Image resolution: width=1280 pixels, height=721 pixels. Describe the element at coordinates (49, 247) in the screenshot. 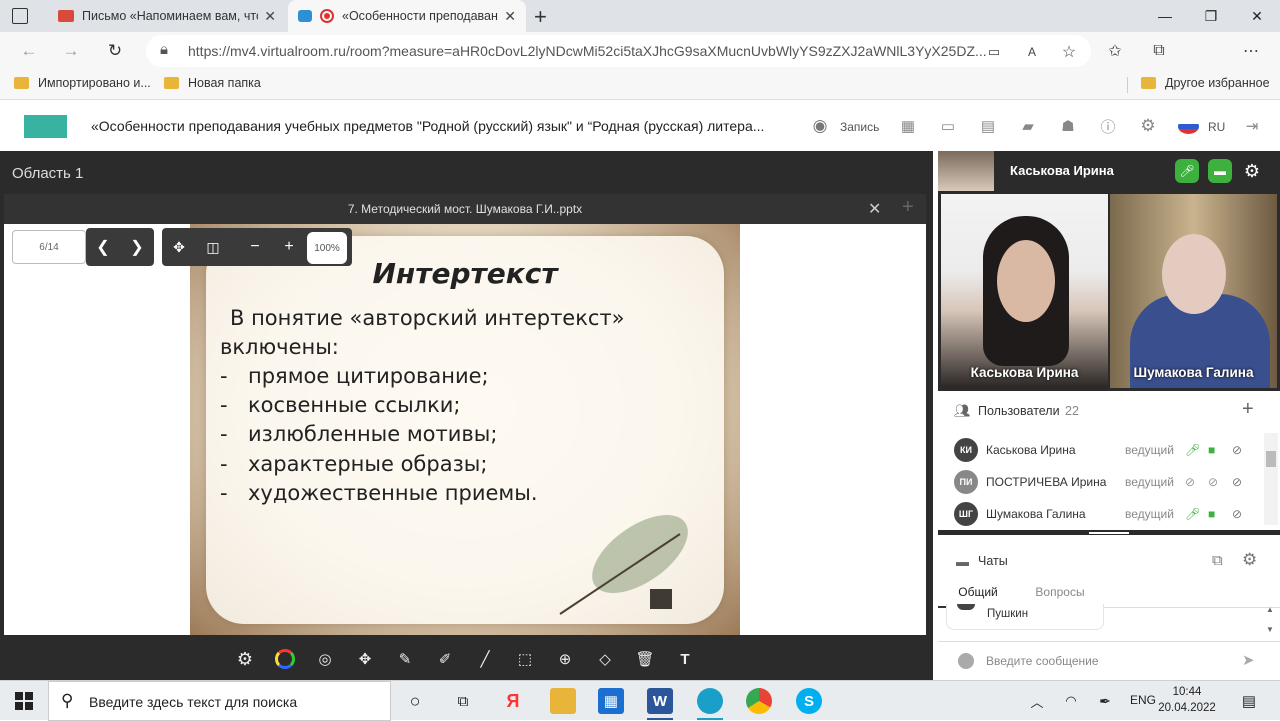

I see `page-number-field: 6/14` at that location.